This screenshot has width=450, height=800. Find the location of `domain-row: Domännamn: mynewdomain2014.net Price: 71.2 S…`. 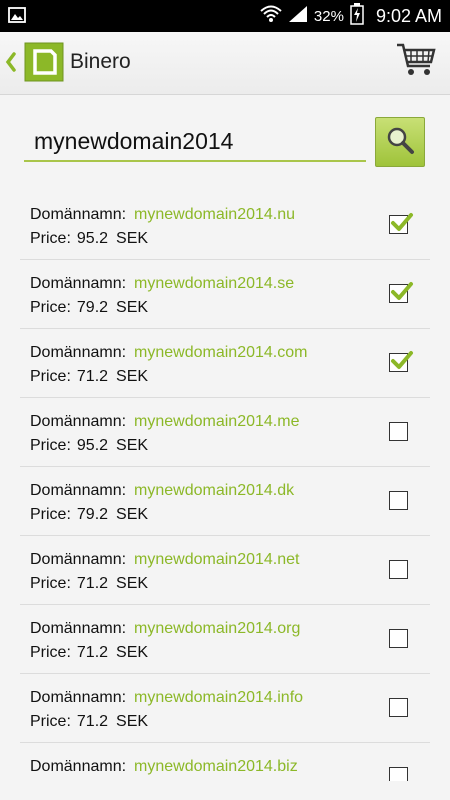

domain-row: Domännamn: mynewdomain2014.net Price: 71.2 S… is located at coordinates (225, 570).